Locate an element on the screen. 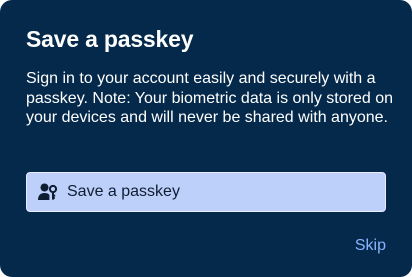 Image resolution: width=412 pixels, height=277 pixels. dialog-title: Save a passkey is located at coordinates (110, 39).